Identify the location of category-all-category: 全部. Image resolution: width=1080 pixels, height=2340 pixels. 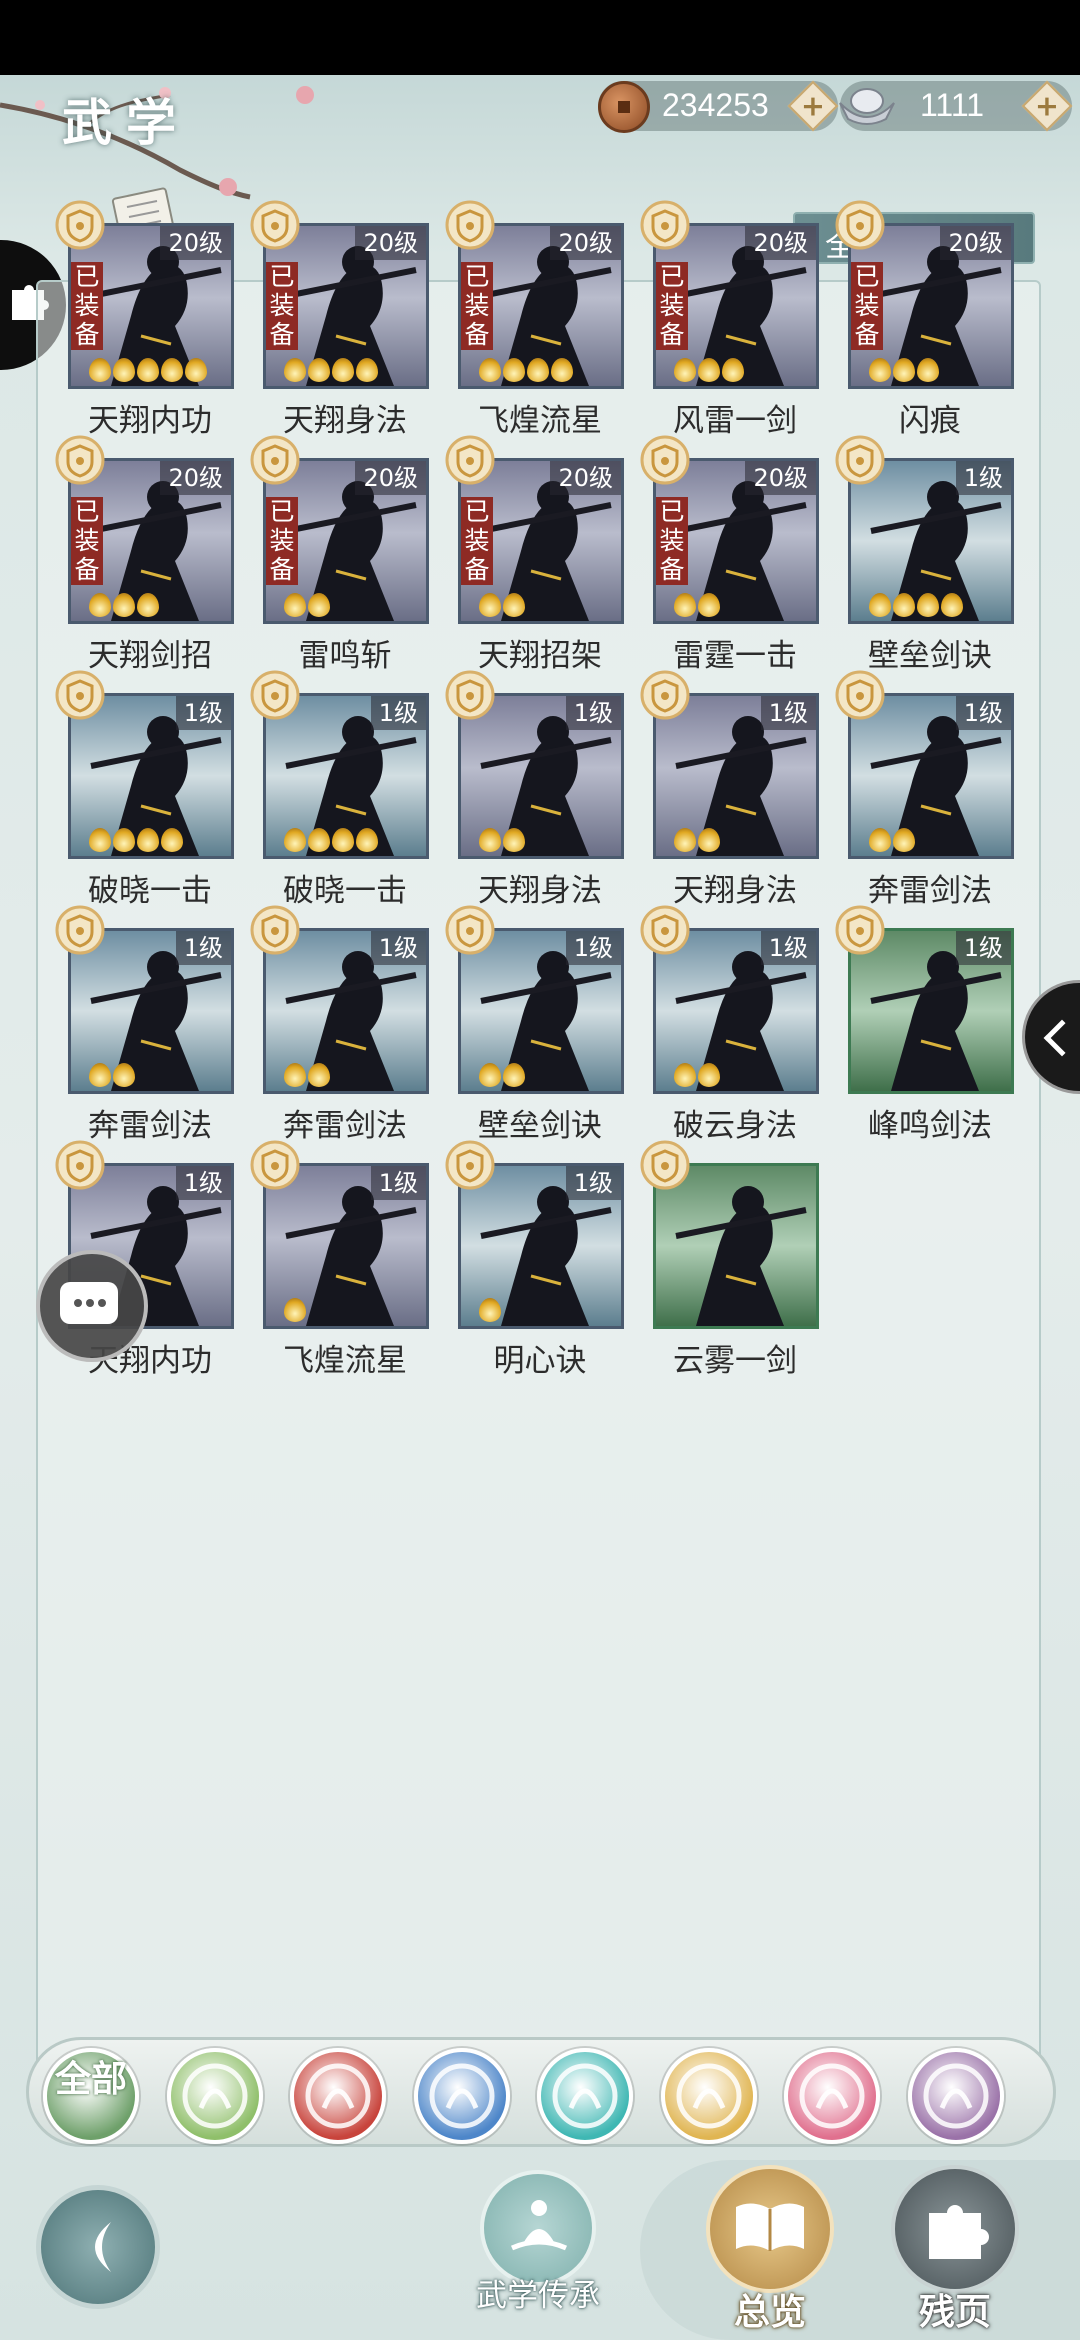
(91, 2096).